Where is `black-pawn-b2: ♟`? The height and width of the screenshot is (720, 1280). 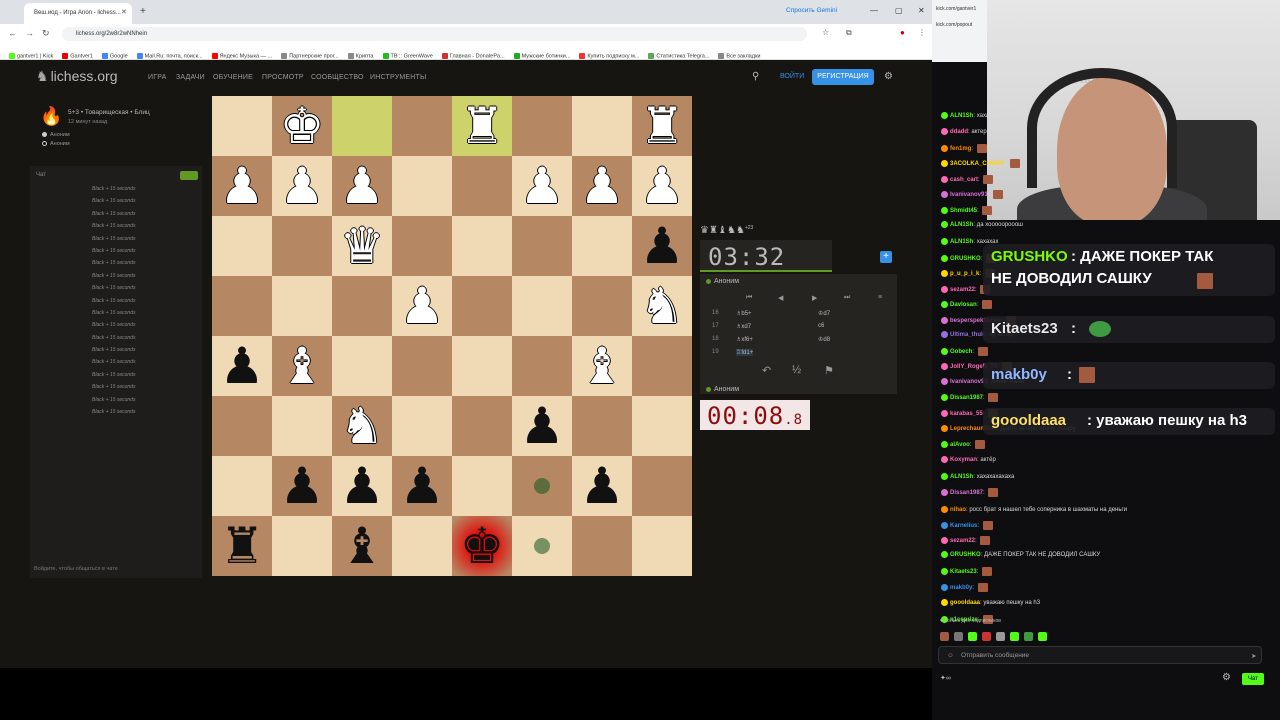 black-pawn-b2: ♟ is located at coordinates (302, 486).